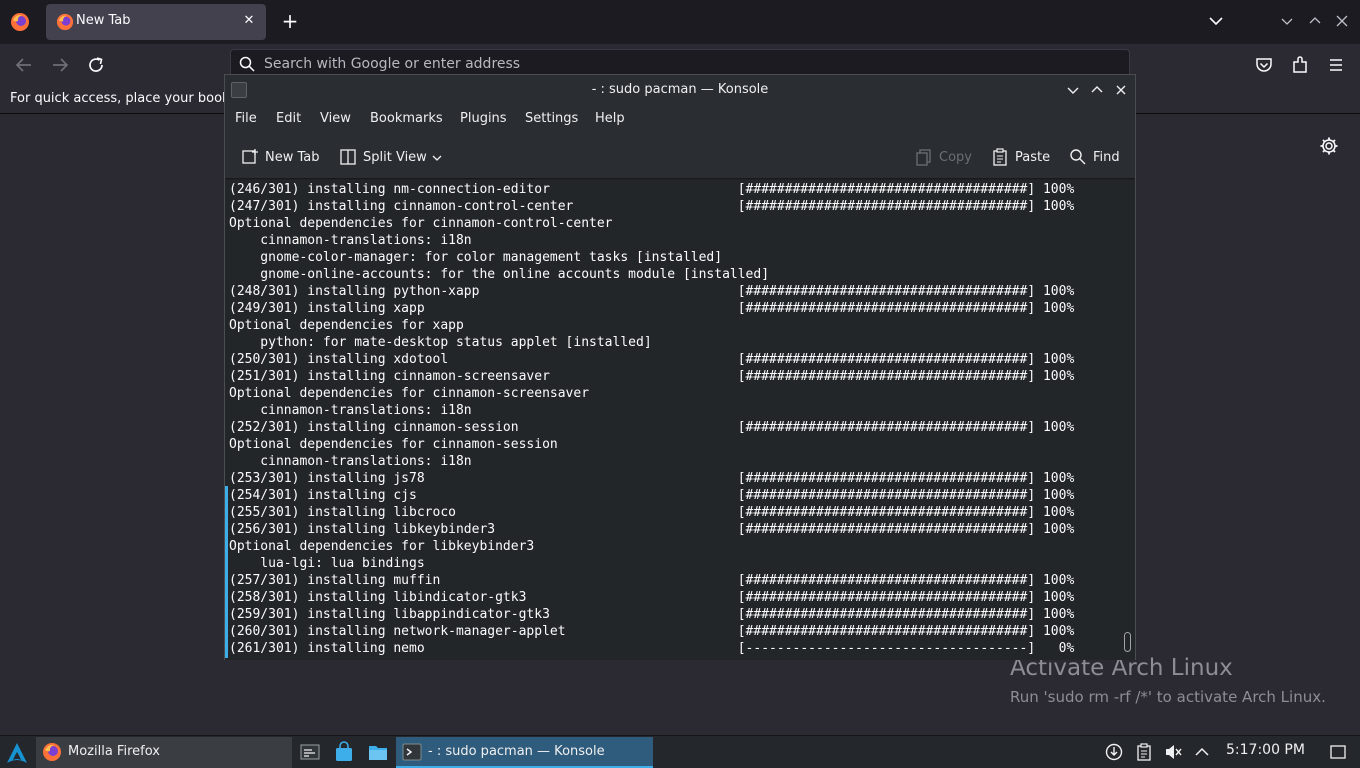 The image size is (1360, 768). I want to click on taskbar-item-konsole: - : sudo pacman — Konsole, so click(524, 752).